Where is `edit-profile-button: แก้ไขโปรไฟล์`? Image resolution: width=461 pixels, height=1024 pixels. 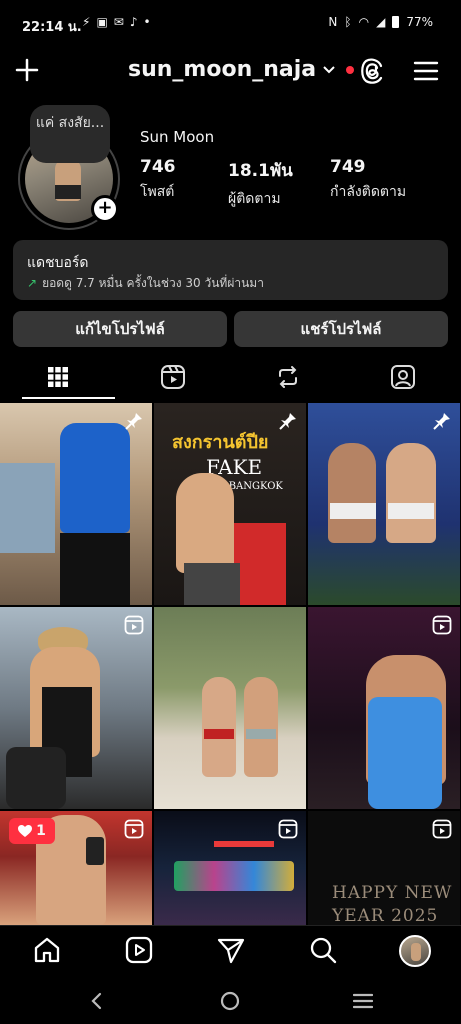
edit-profile-button: แก้ไขโปรไฟล์ is located at coordinates (120, 329).